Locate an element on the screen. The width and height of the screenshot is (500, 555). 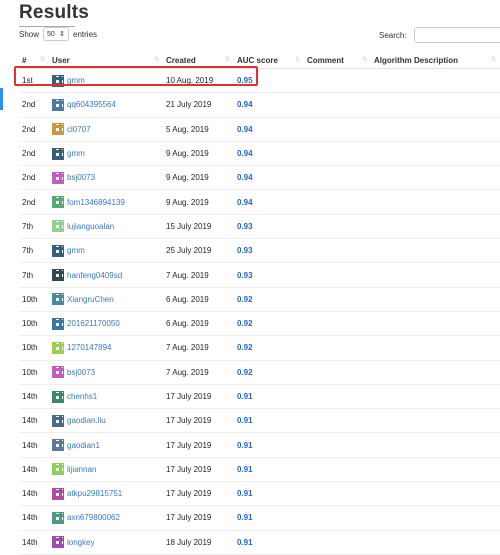
user-cell: fom1346894139 is located at coordinates (106, 202).